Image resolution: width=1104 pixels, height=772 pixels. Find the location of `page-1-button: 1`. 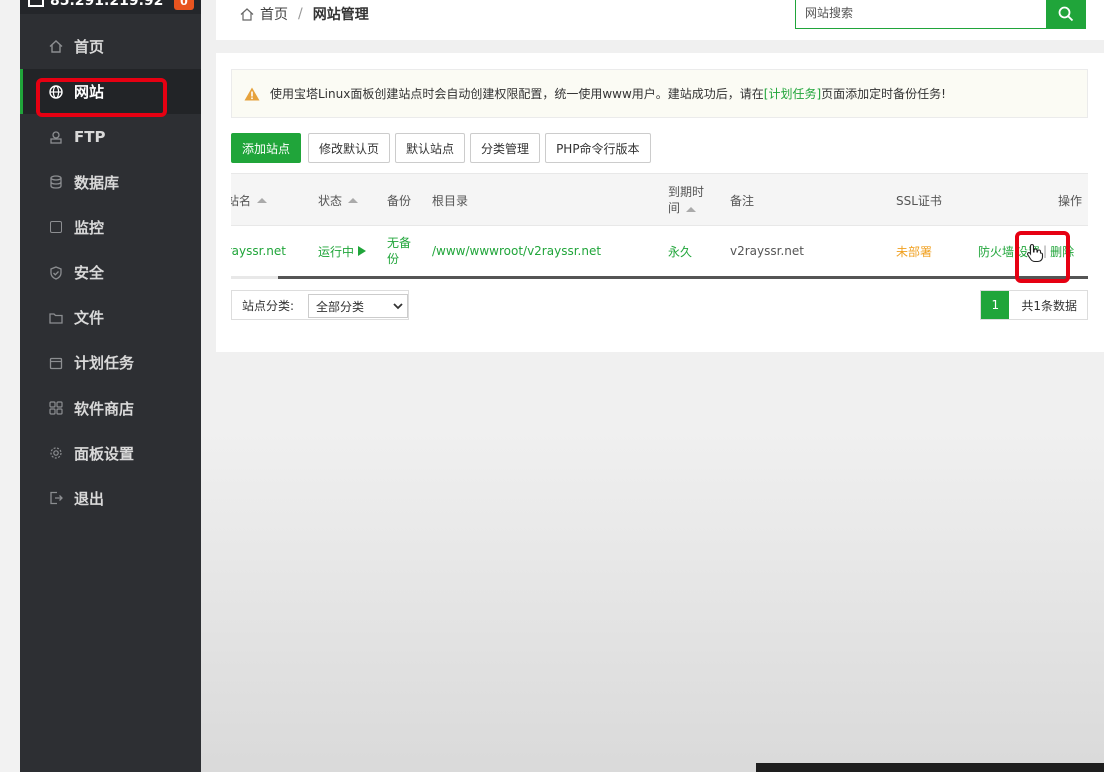

page-1-button: 1 is located at coordinates (995, 305).